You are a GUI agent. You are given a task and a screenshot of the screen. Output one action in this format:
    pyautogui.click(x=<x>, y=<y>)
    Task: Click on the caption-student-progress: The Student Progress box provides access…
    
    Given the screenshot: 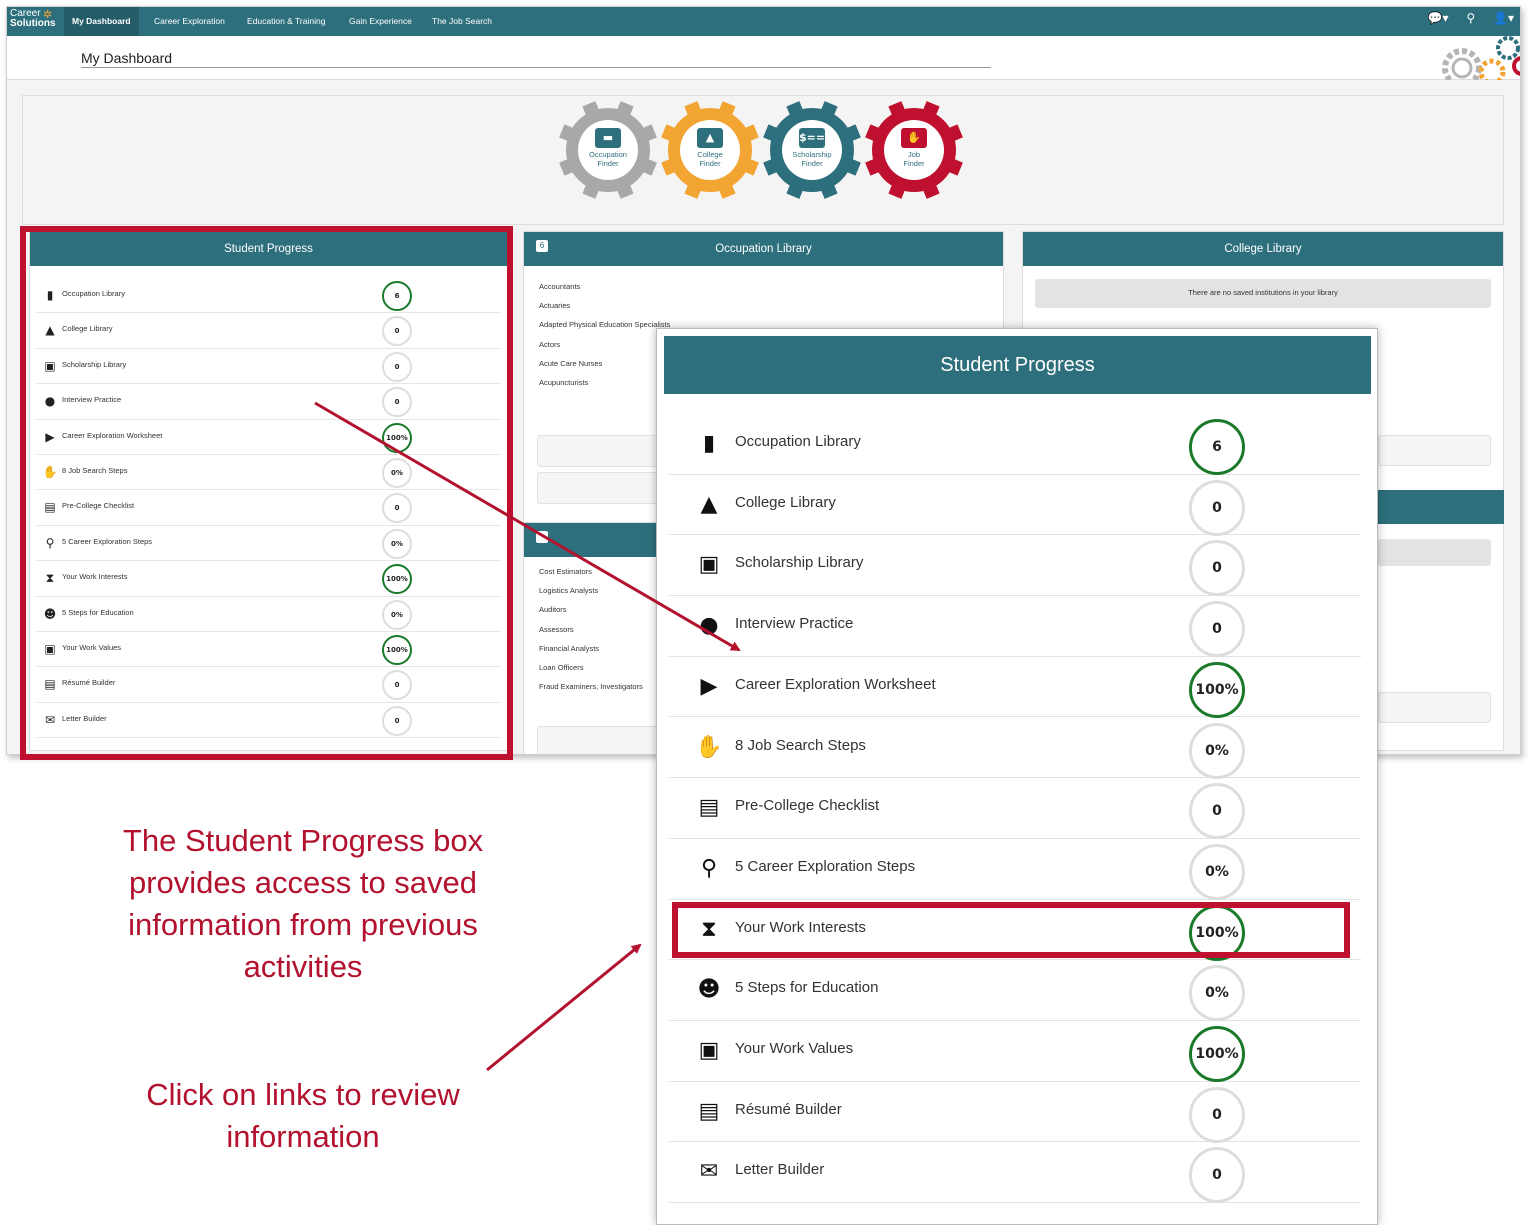 What is the action you would take?
    pyautogui.click(x=303, y=903)
    